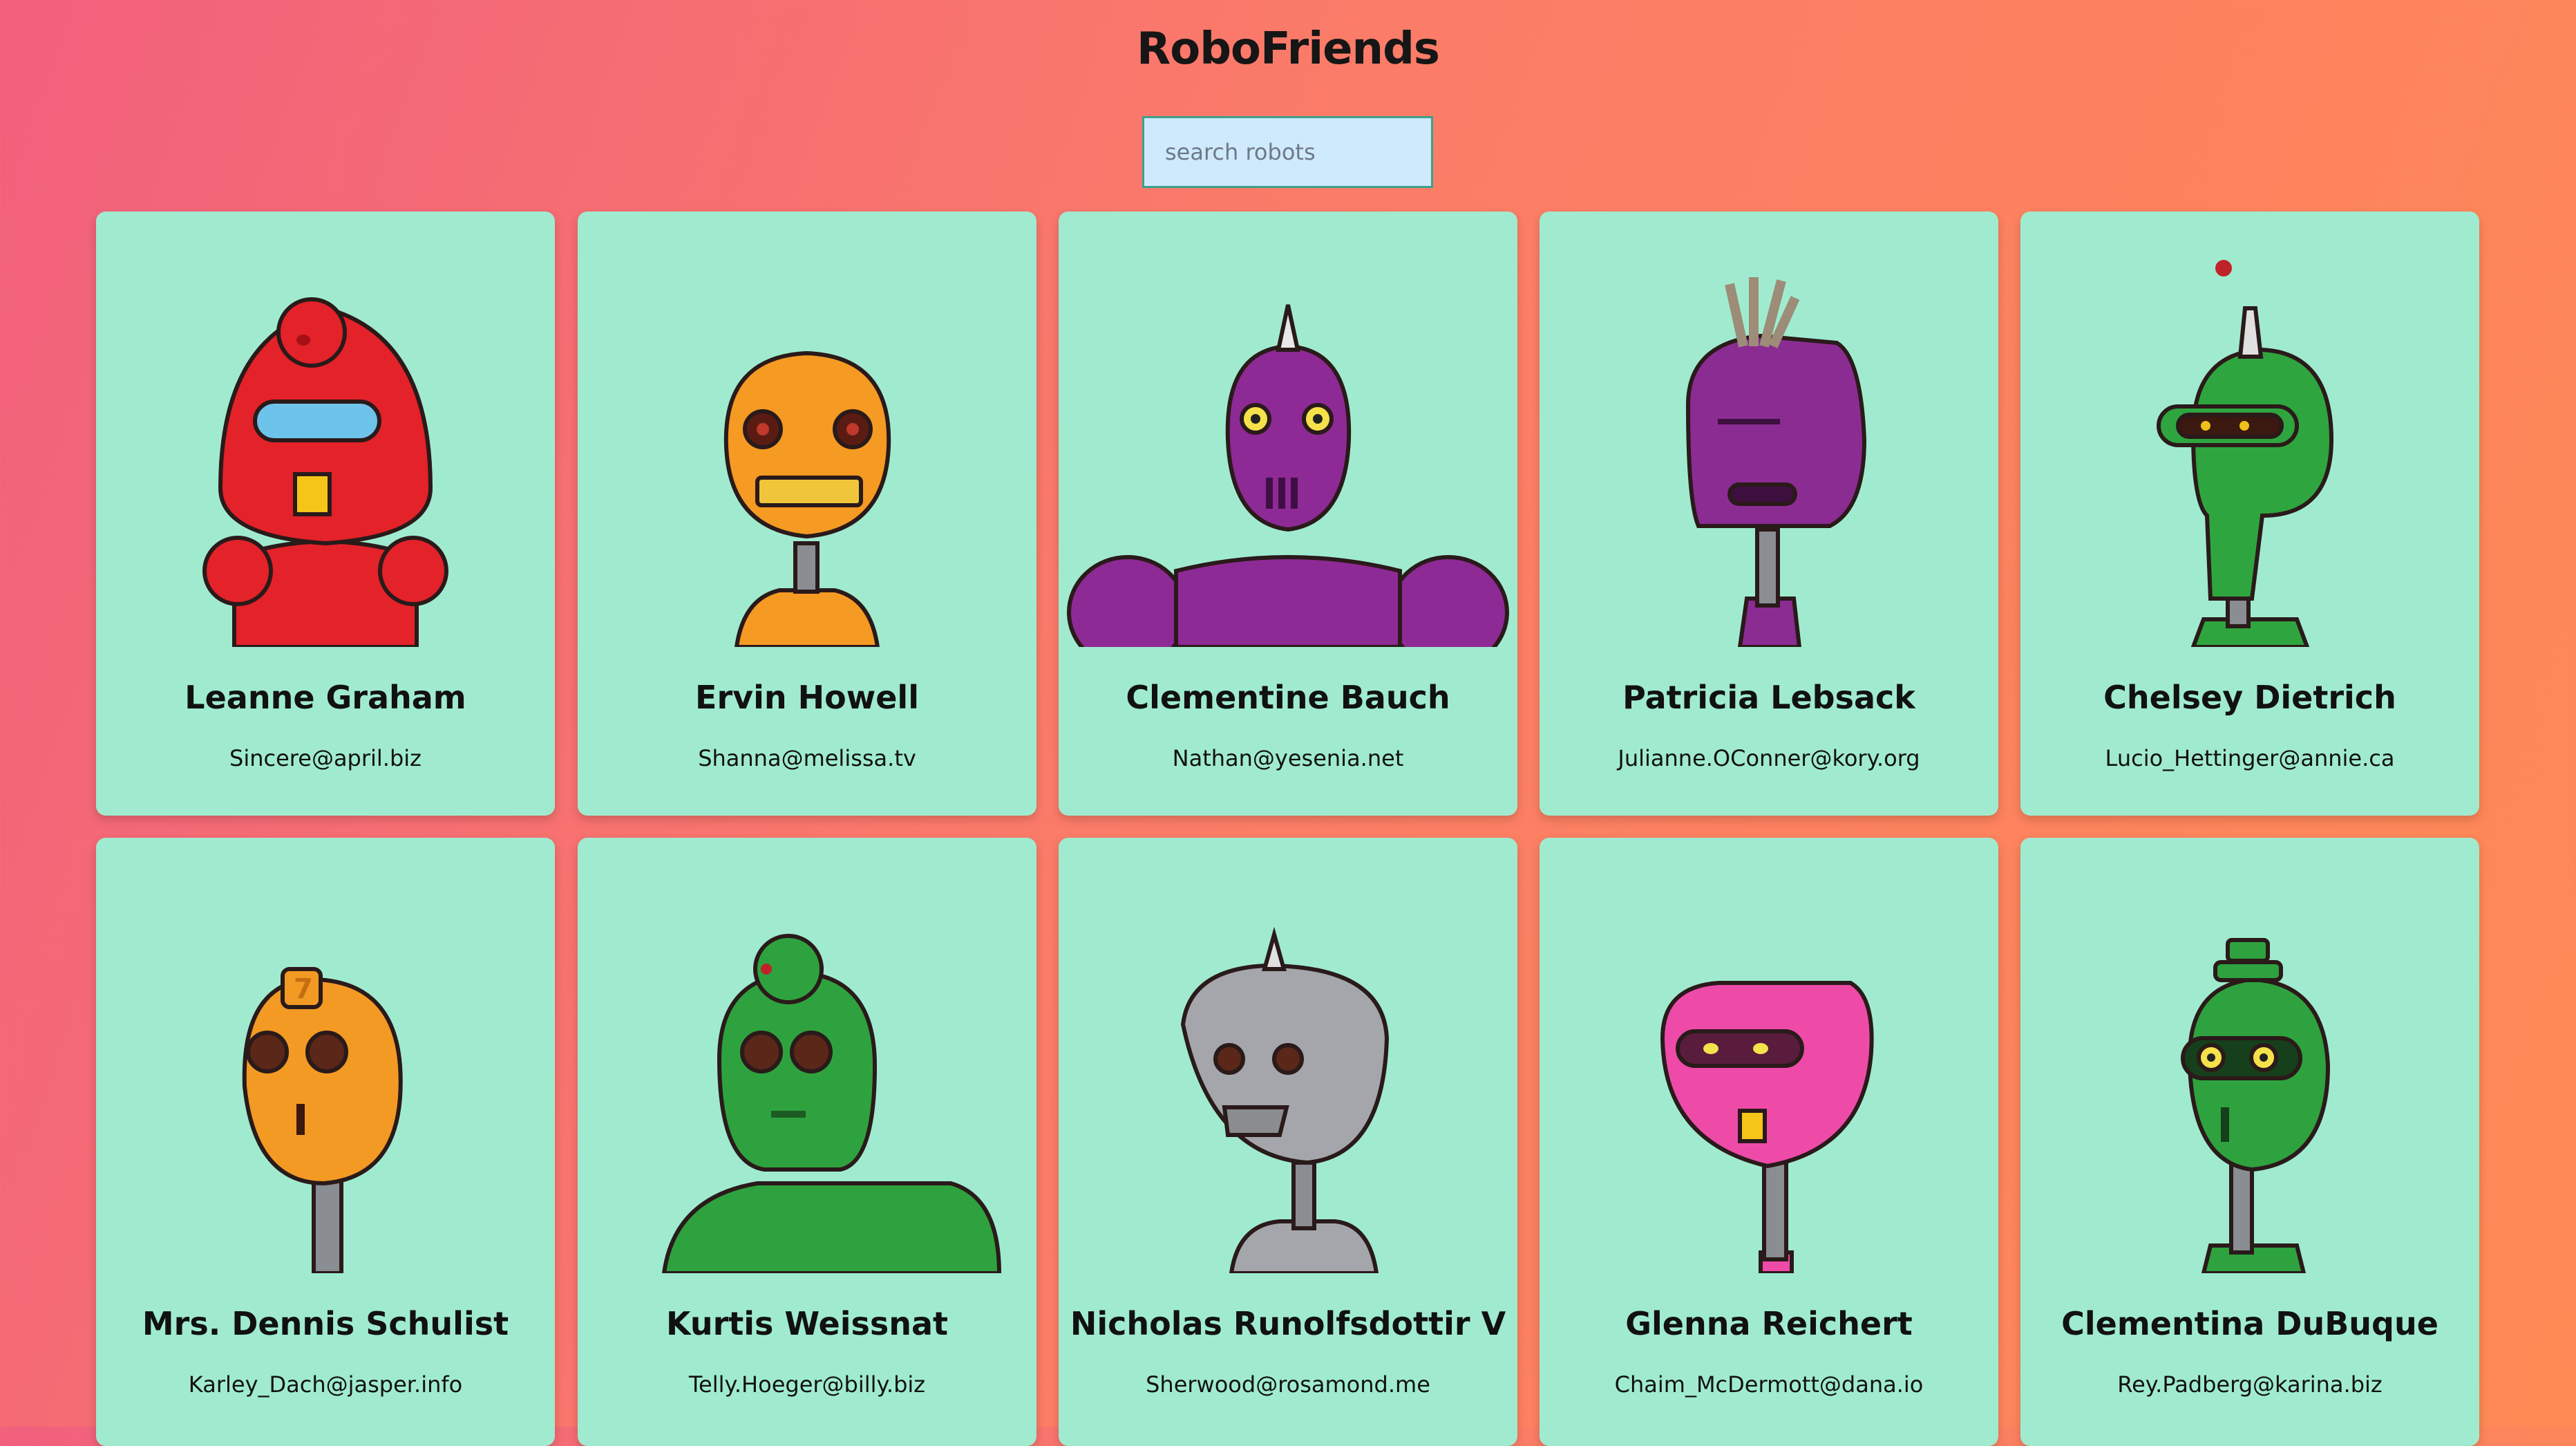 Image resolution: width=2576 pixels, height=1446 pixels. What do you see at coordinates (325, 758) in the screenshot?
I see `robot-email: Sincere@april.biz` at bounding box center [325, 758].